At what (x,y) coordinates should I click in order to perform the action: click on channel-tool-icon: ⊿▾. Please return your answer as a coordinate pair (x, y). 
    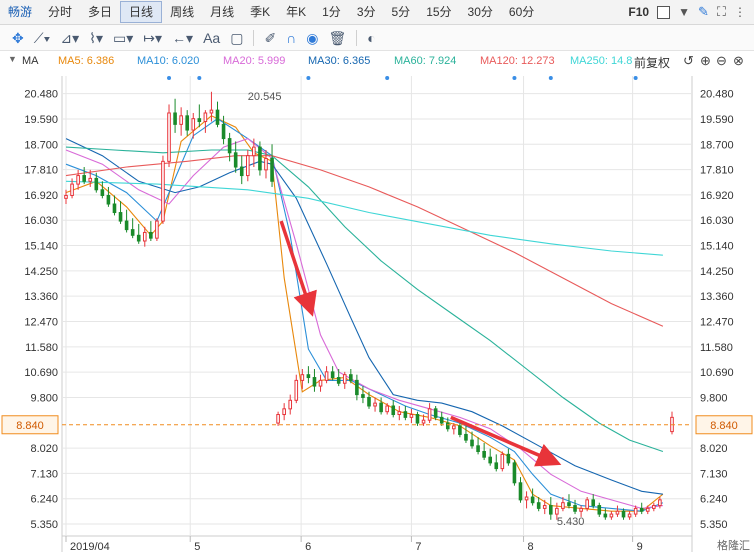
    Looking at the image, I should click on (69, 38).